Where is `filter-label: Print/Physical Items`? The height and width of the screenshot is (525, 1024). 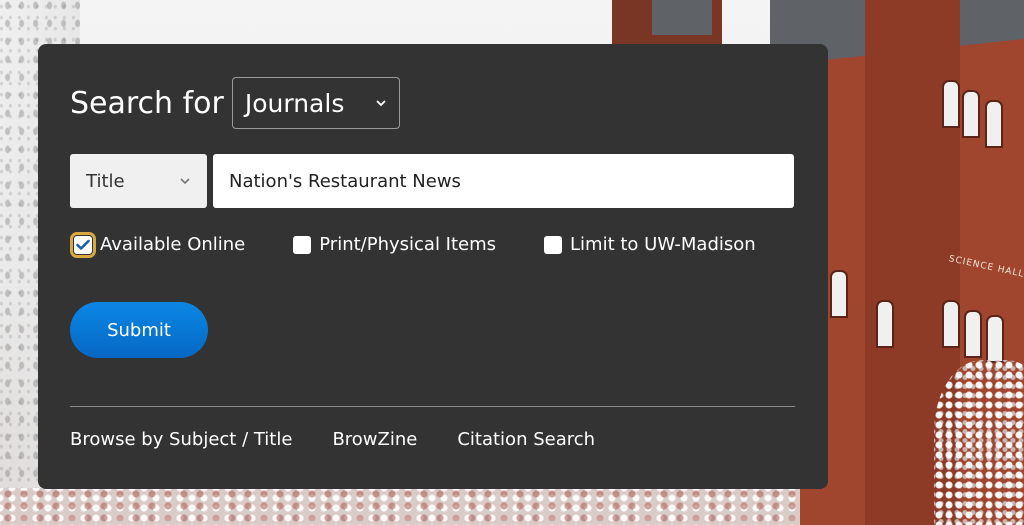 filter-label: Print/Physical Items is located at coordinates (408, 244).